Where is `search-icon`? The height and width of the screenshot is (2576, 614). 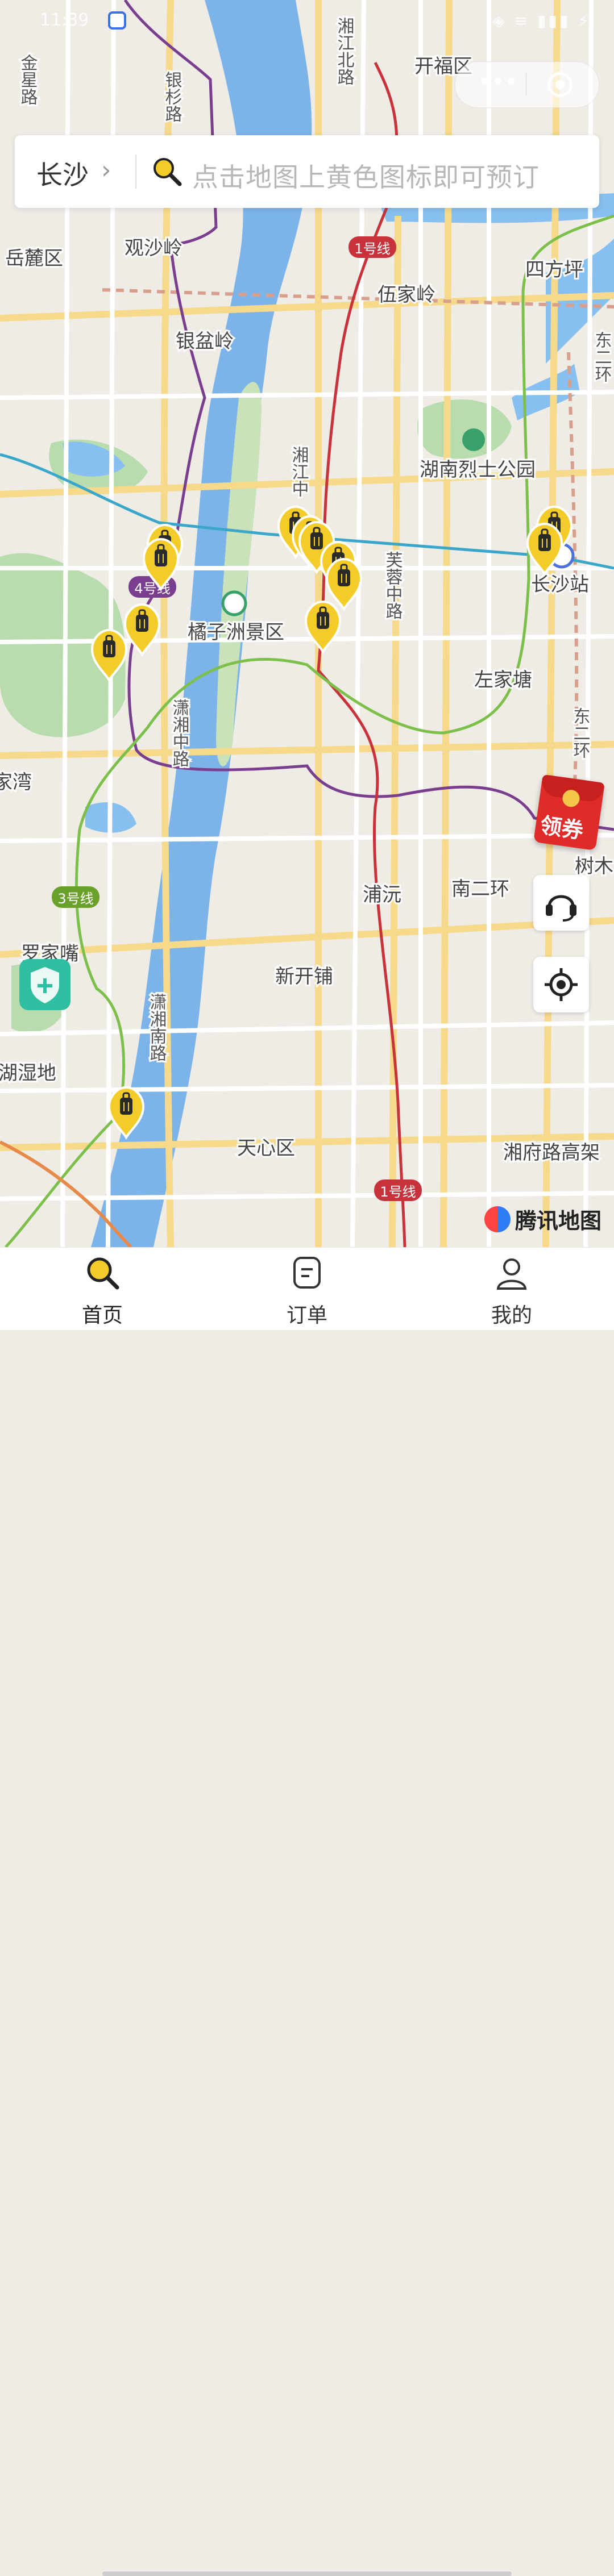 search-icon is located at coordinates (168, 172).